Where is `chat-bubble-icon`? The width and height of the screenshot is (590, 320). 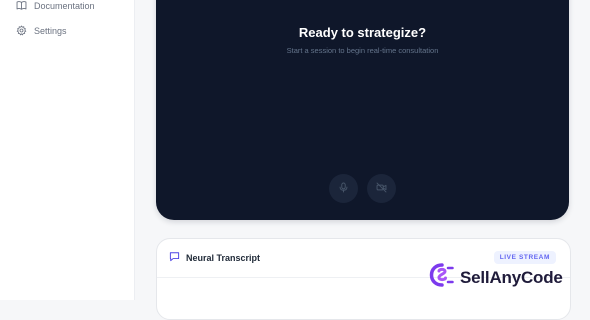 chat-bubble-icon is located at coordinates (174, 257).